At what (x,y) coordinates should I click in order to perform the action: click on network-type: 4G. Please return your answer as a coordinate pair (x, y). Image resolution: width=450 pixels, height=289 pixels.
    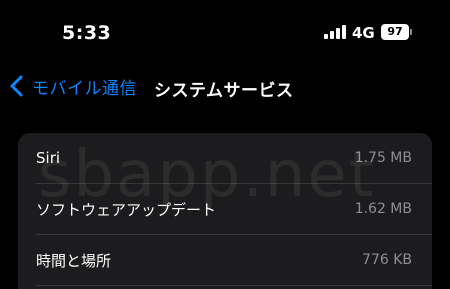
    Looking at the image, I should click on (363, 33).